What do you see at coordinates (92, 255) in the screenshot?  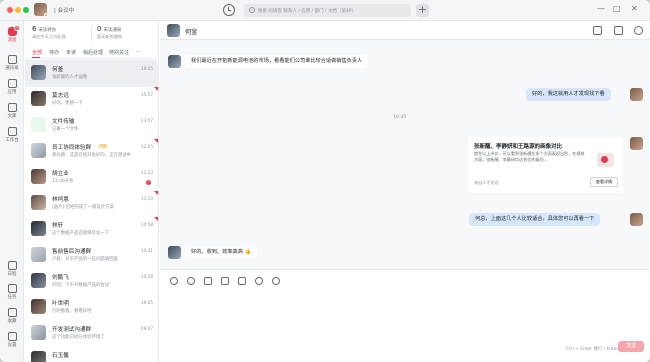 I see `conversation-item: 售前售后沟通群卢毅：对于产品的一些问题请回复 10:41` at bounding box center [92, 255].